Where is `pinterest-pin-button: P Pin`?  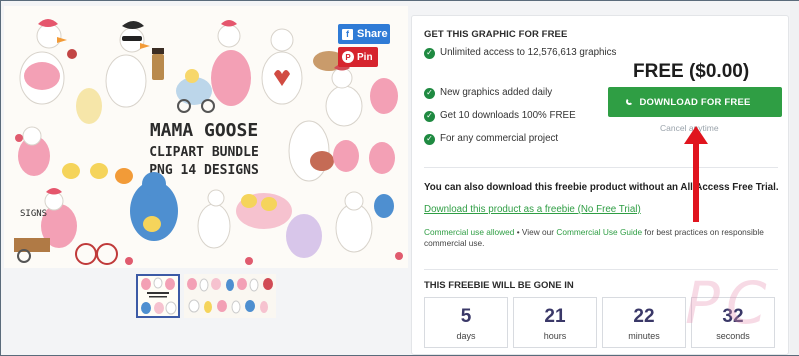
pinterest-pin-button: P Pin is located at coordinates (358, 57).